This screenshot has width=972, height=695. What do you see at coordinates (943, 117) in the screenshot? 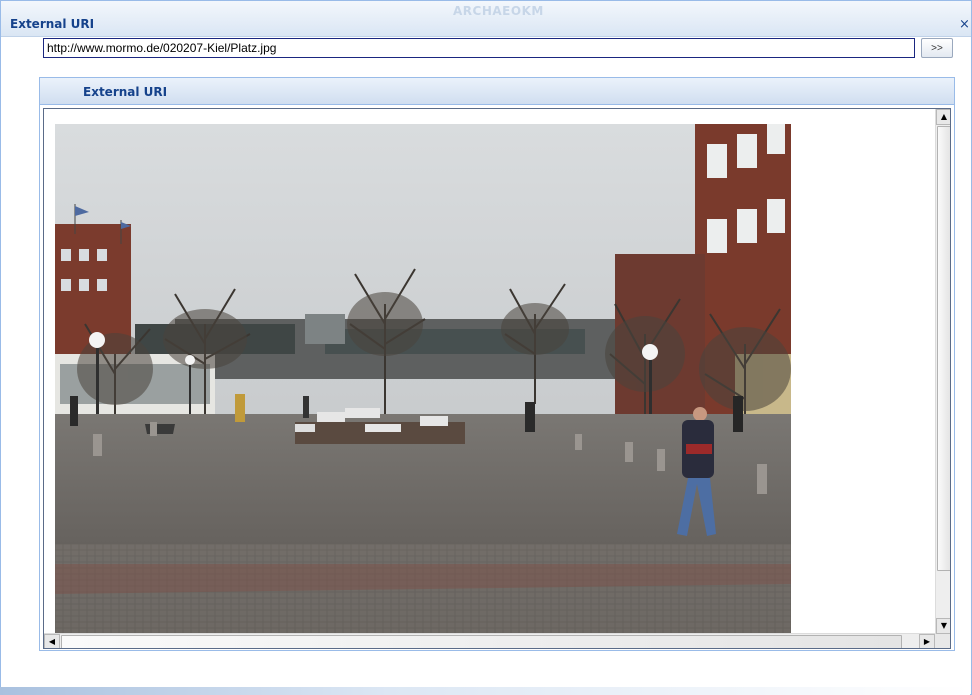
I see `scroll-up-icon: ▲` at bounding box center [943, 117].